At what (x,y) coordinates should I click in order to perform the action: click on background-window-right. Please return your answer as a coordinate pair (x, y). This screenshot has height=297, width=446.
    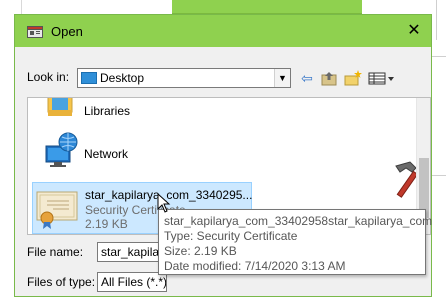
    Looking at the image, I should click on (439, 148).